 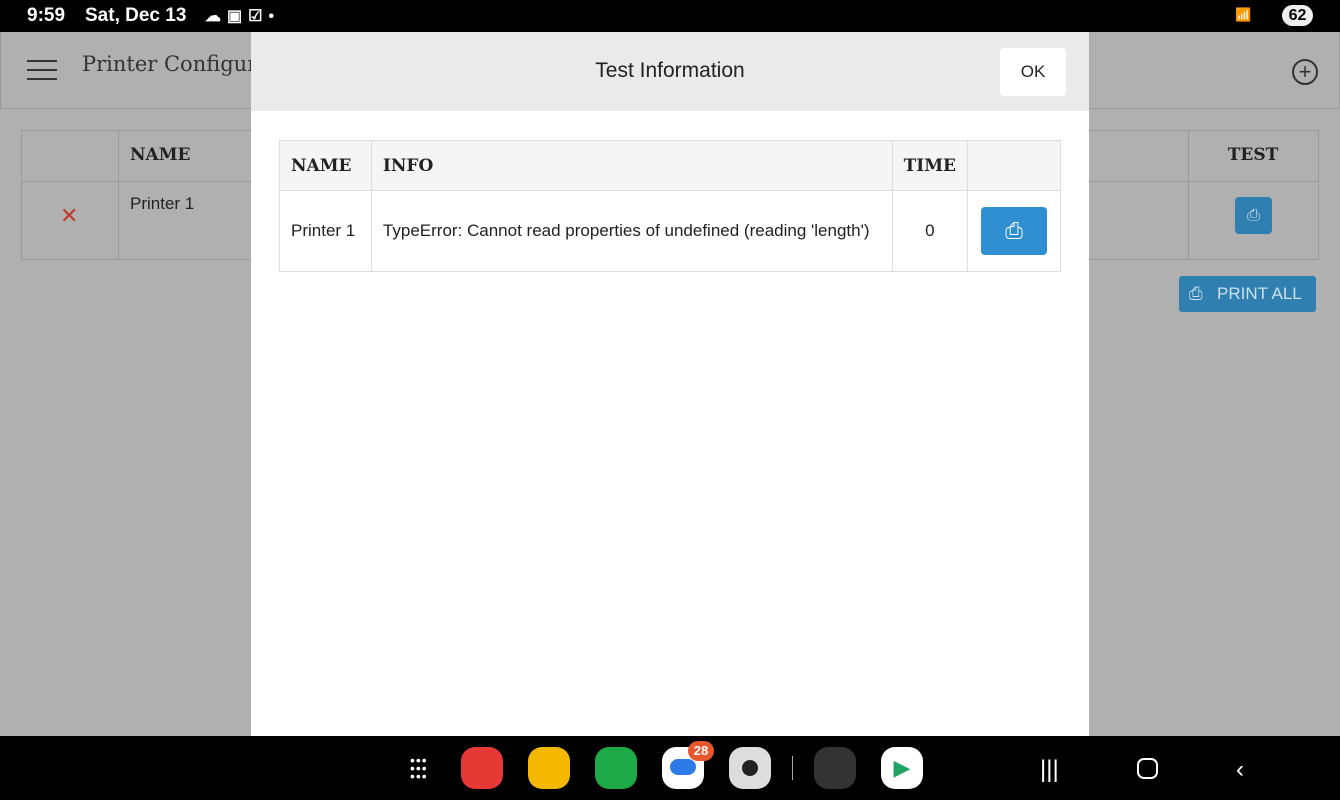 I want to click on taskbar: ••• ••• ••• ▶ ||| ‹, so click(x=670, y=768).